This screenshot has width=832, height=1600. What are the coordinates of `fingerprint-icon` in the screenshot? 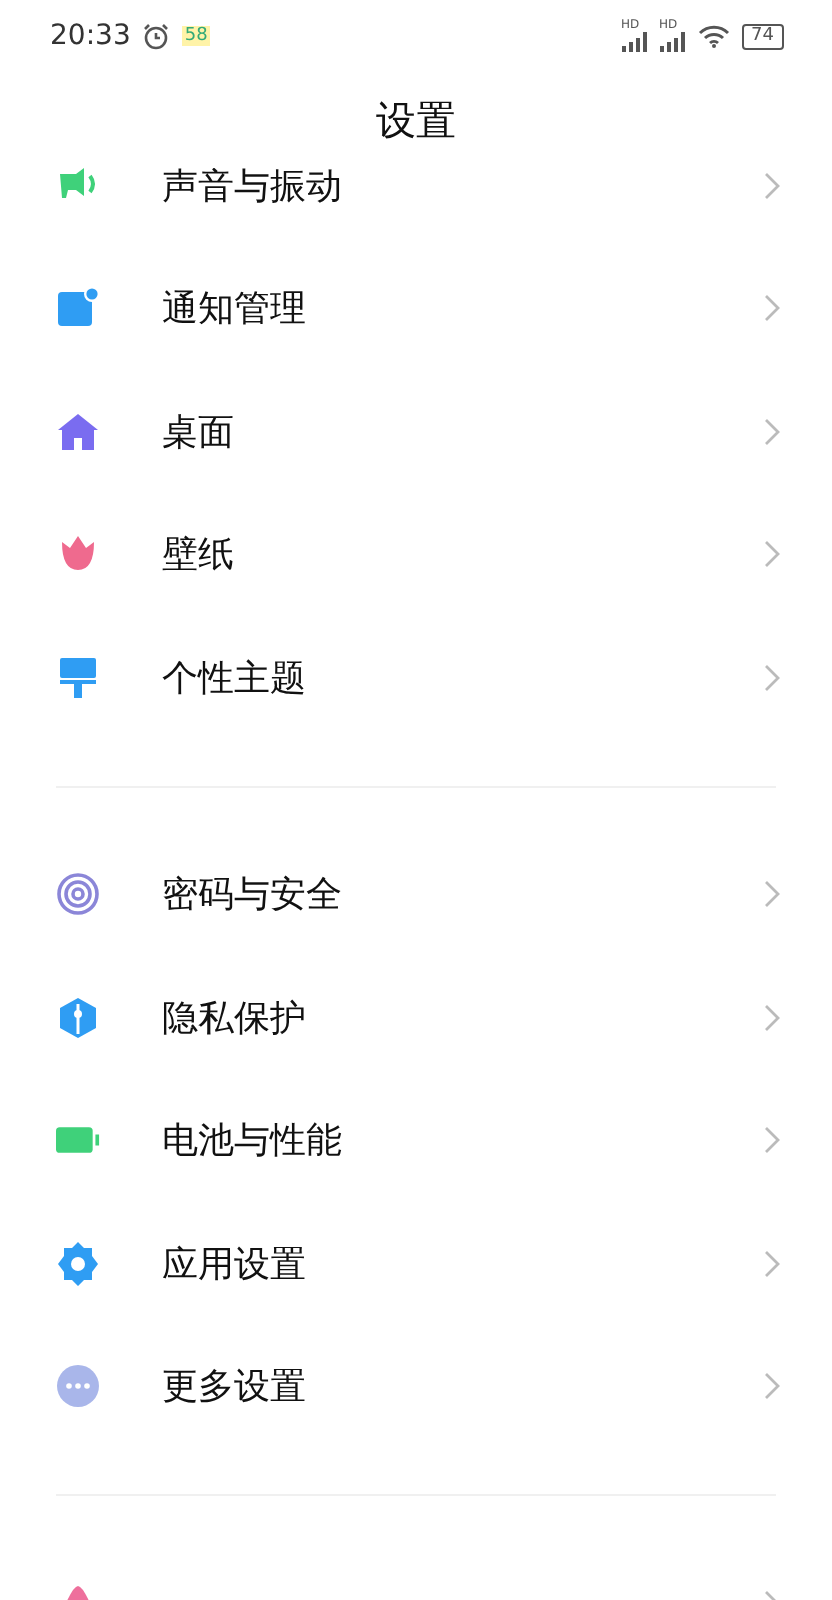 It's located at (78, 894).